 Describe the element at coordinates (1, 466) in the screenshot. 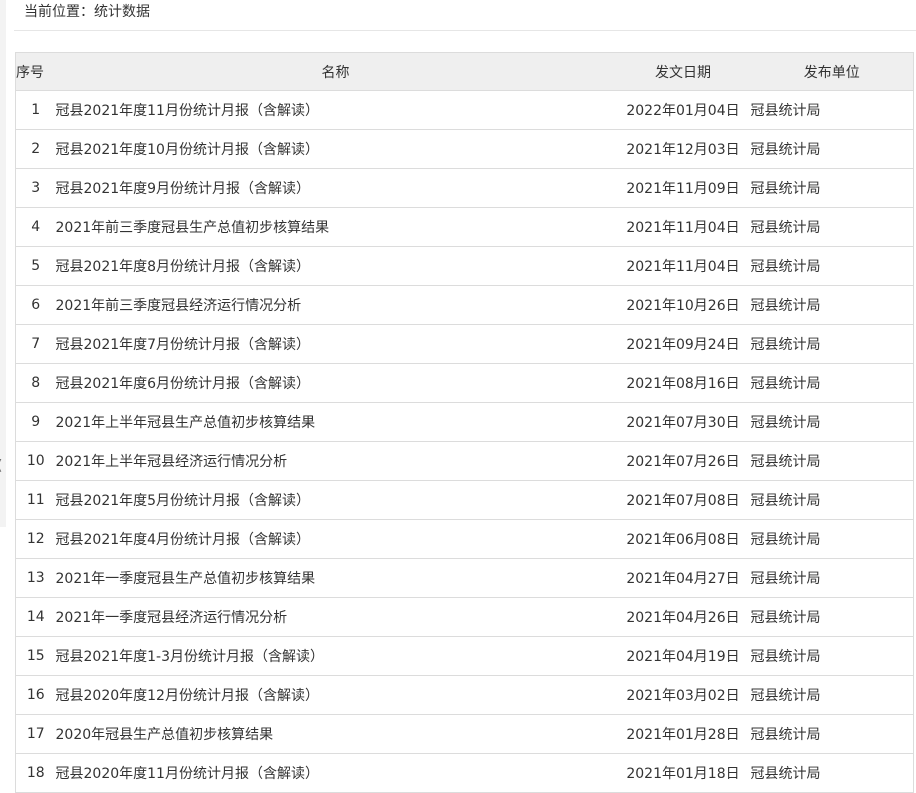

I see `sidebar-toggle-fragment: (` at that location.